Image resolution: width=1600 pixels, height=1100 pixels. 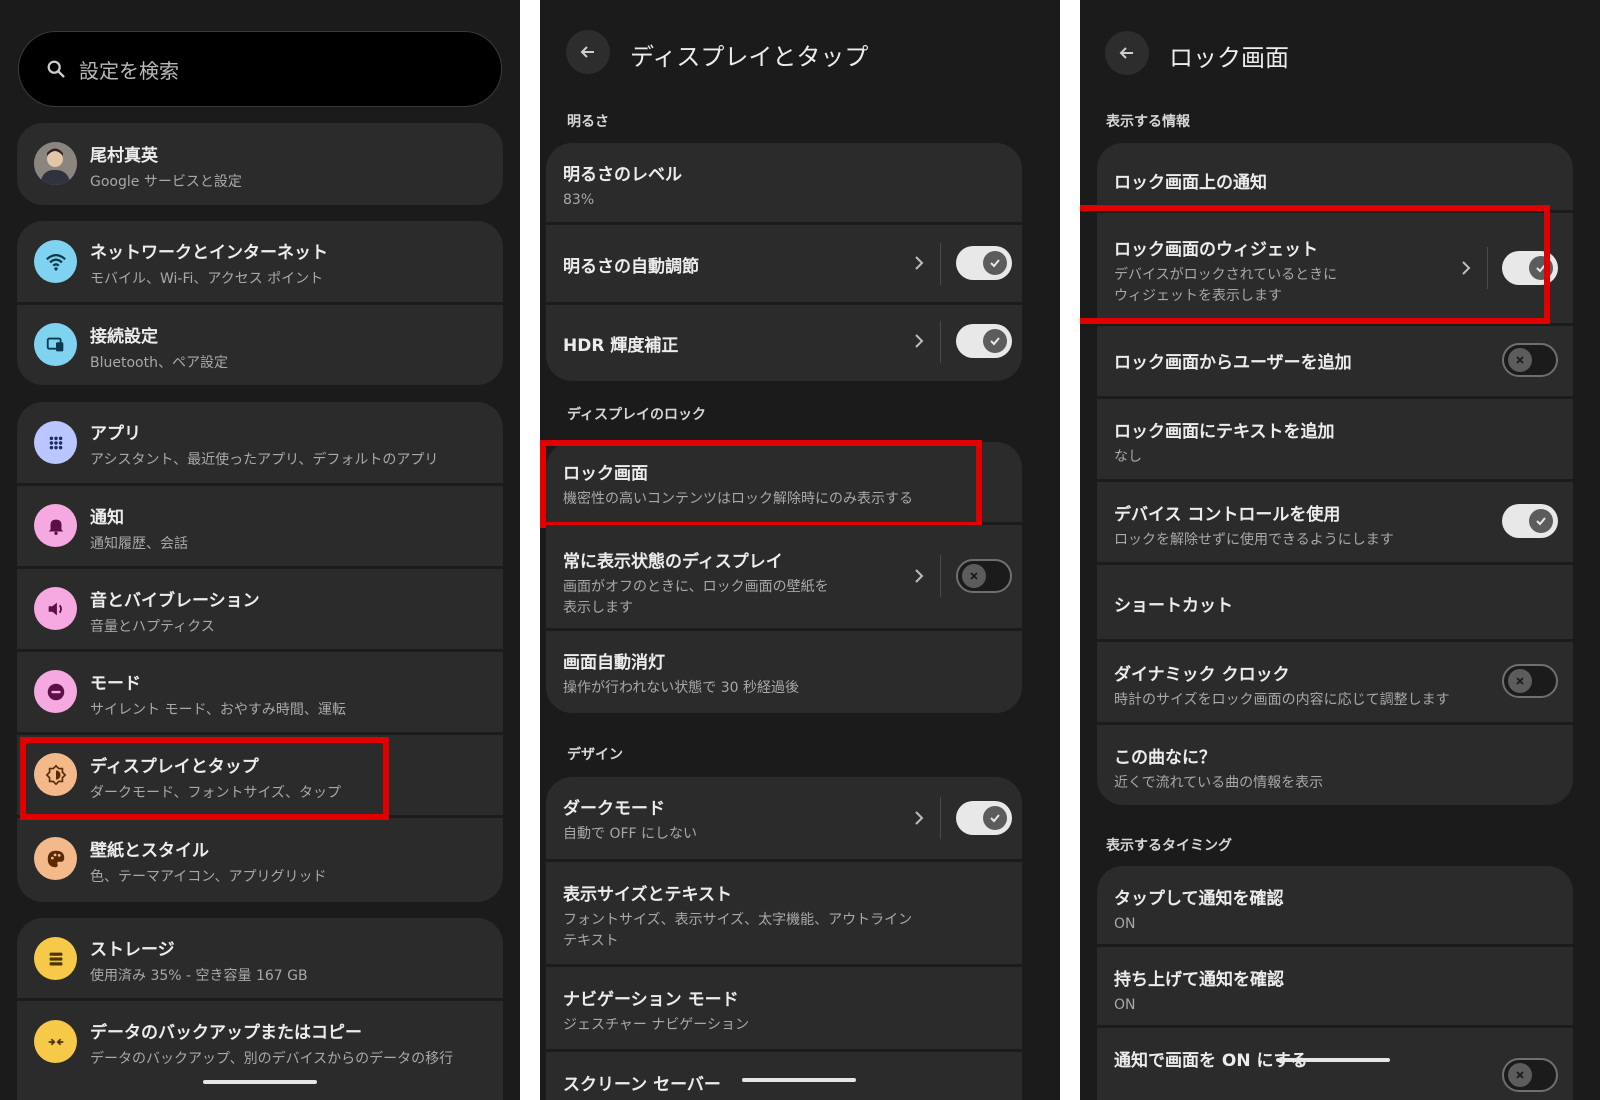 I want to click on settings-item-subtitle: 音量とハプティクス, so click(x=152, y=627).